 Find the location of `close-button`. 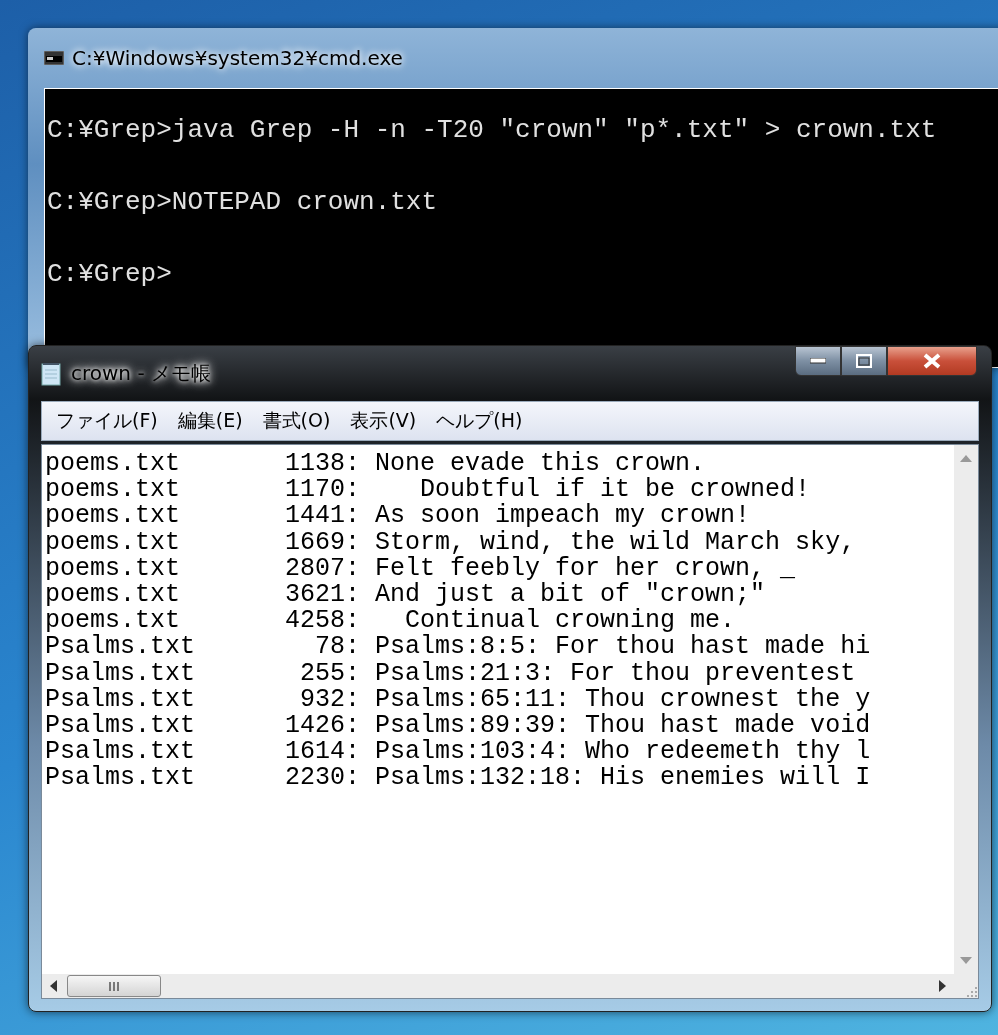

close-button is located at coordinates (932, 361).